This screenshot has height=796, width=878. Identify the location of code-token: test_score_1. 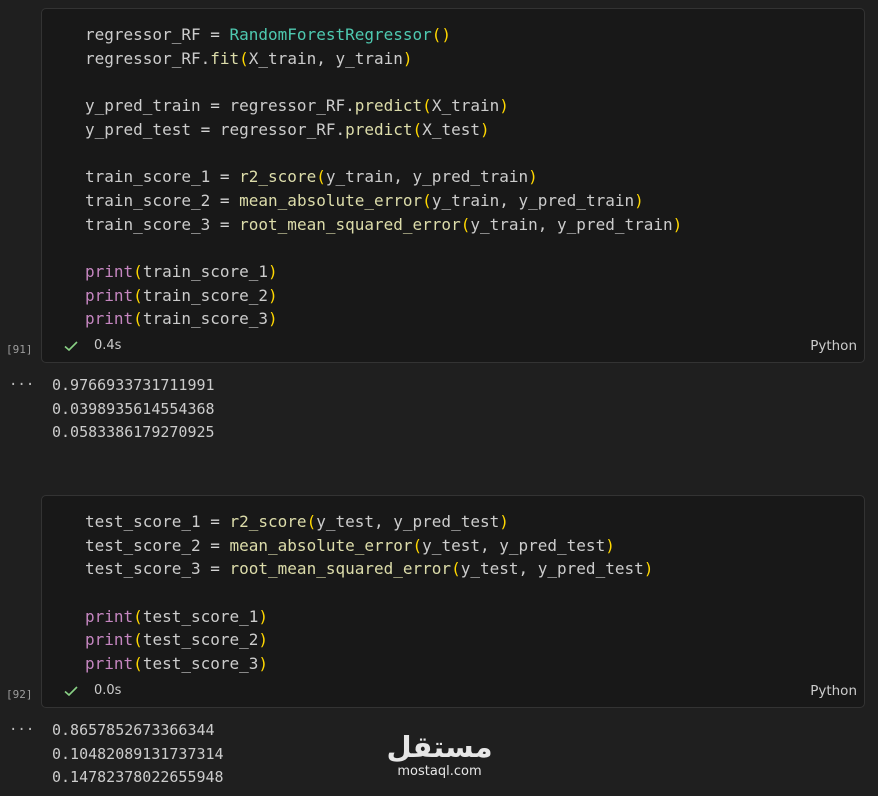
(200, 616).